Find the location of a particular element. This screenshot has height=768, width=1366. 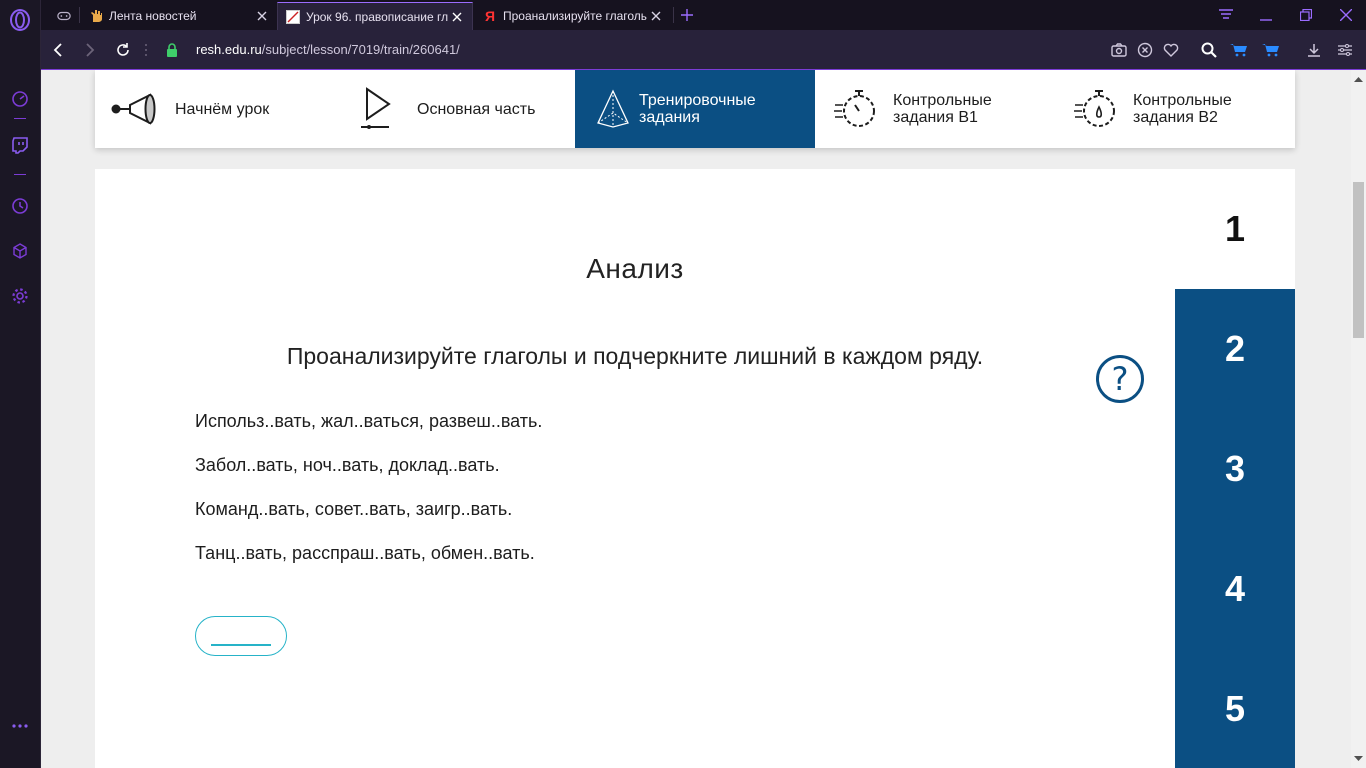

lesson-nav-training: Тренировочные задания is located at coordinates (695, 109).